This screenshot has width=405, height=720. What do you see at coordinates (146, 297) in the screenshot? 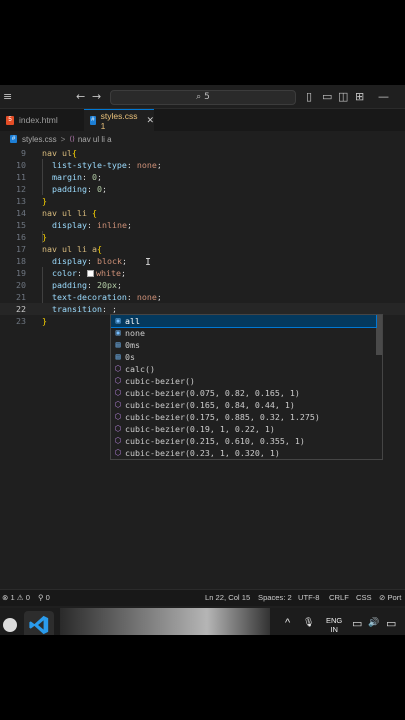
I see `code-token: none` at bounding box center [146, 297].